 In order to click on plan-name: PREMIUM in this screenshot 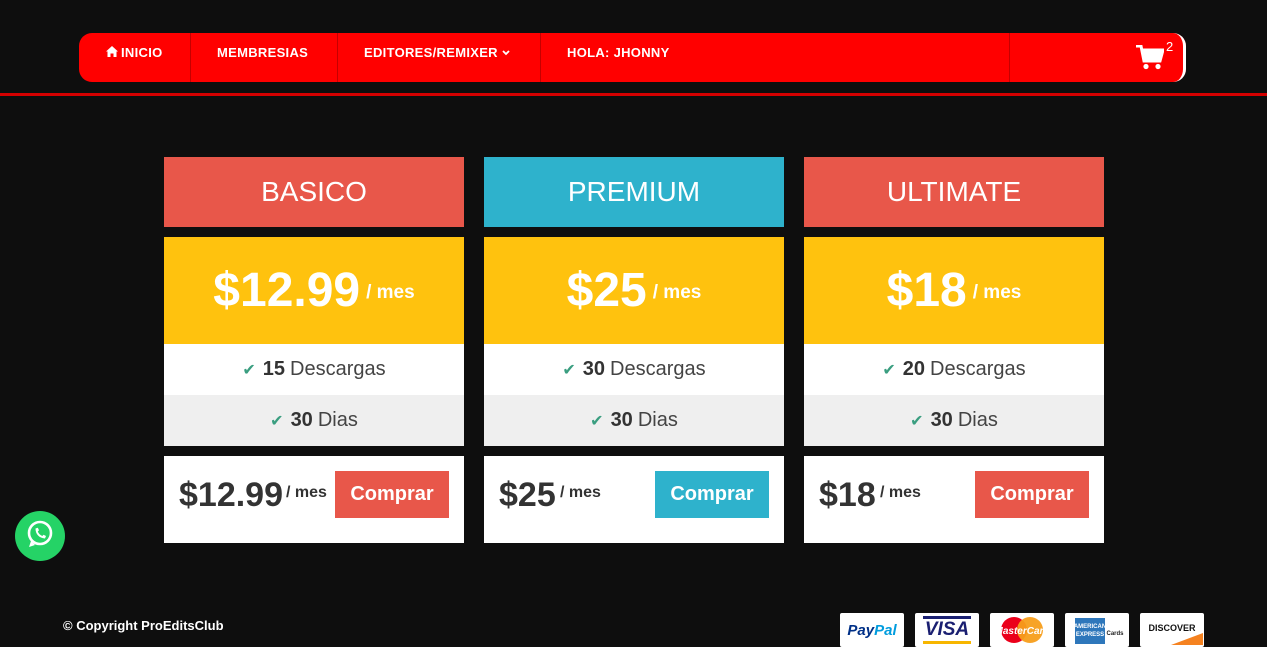, I will do `click(634, 192)`.